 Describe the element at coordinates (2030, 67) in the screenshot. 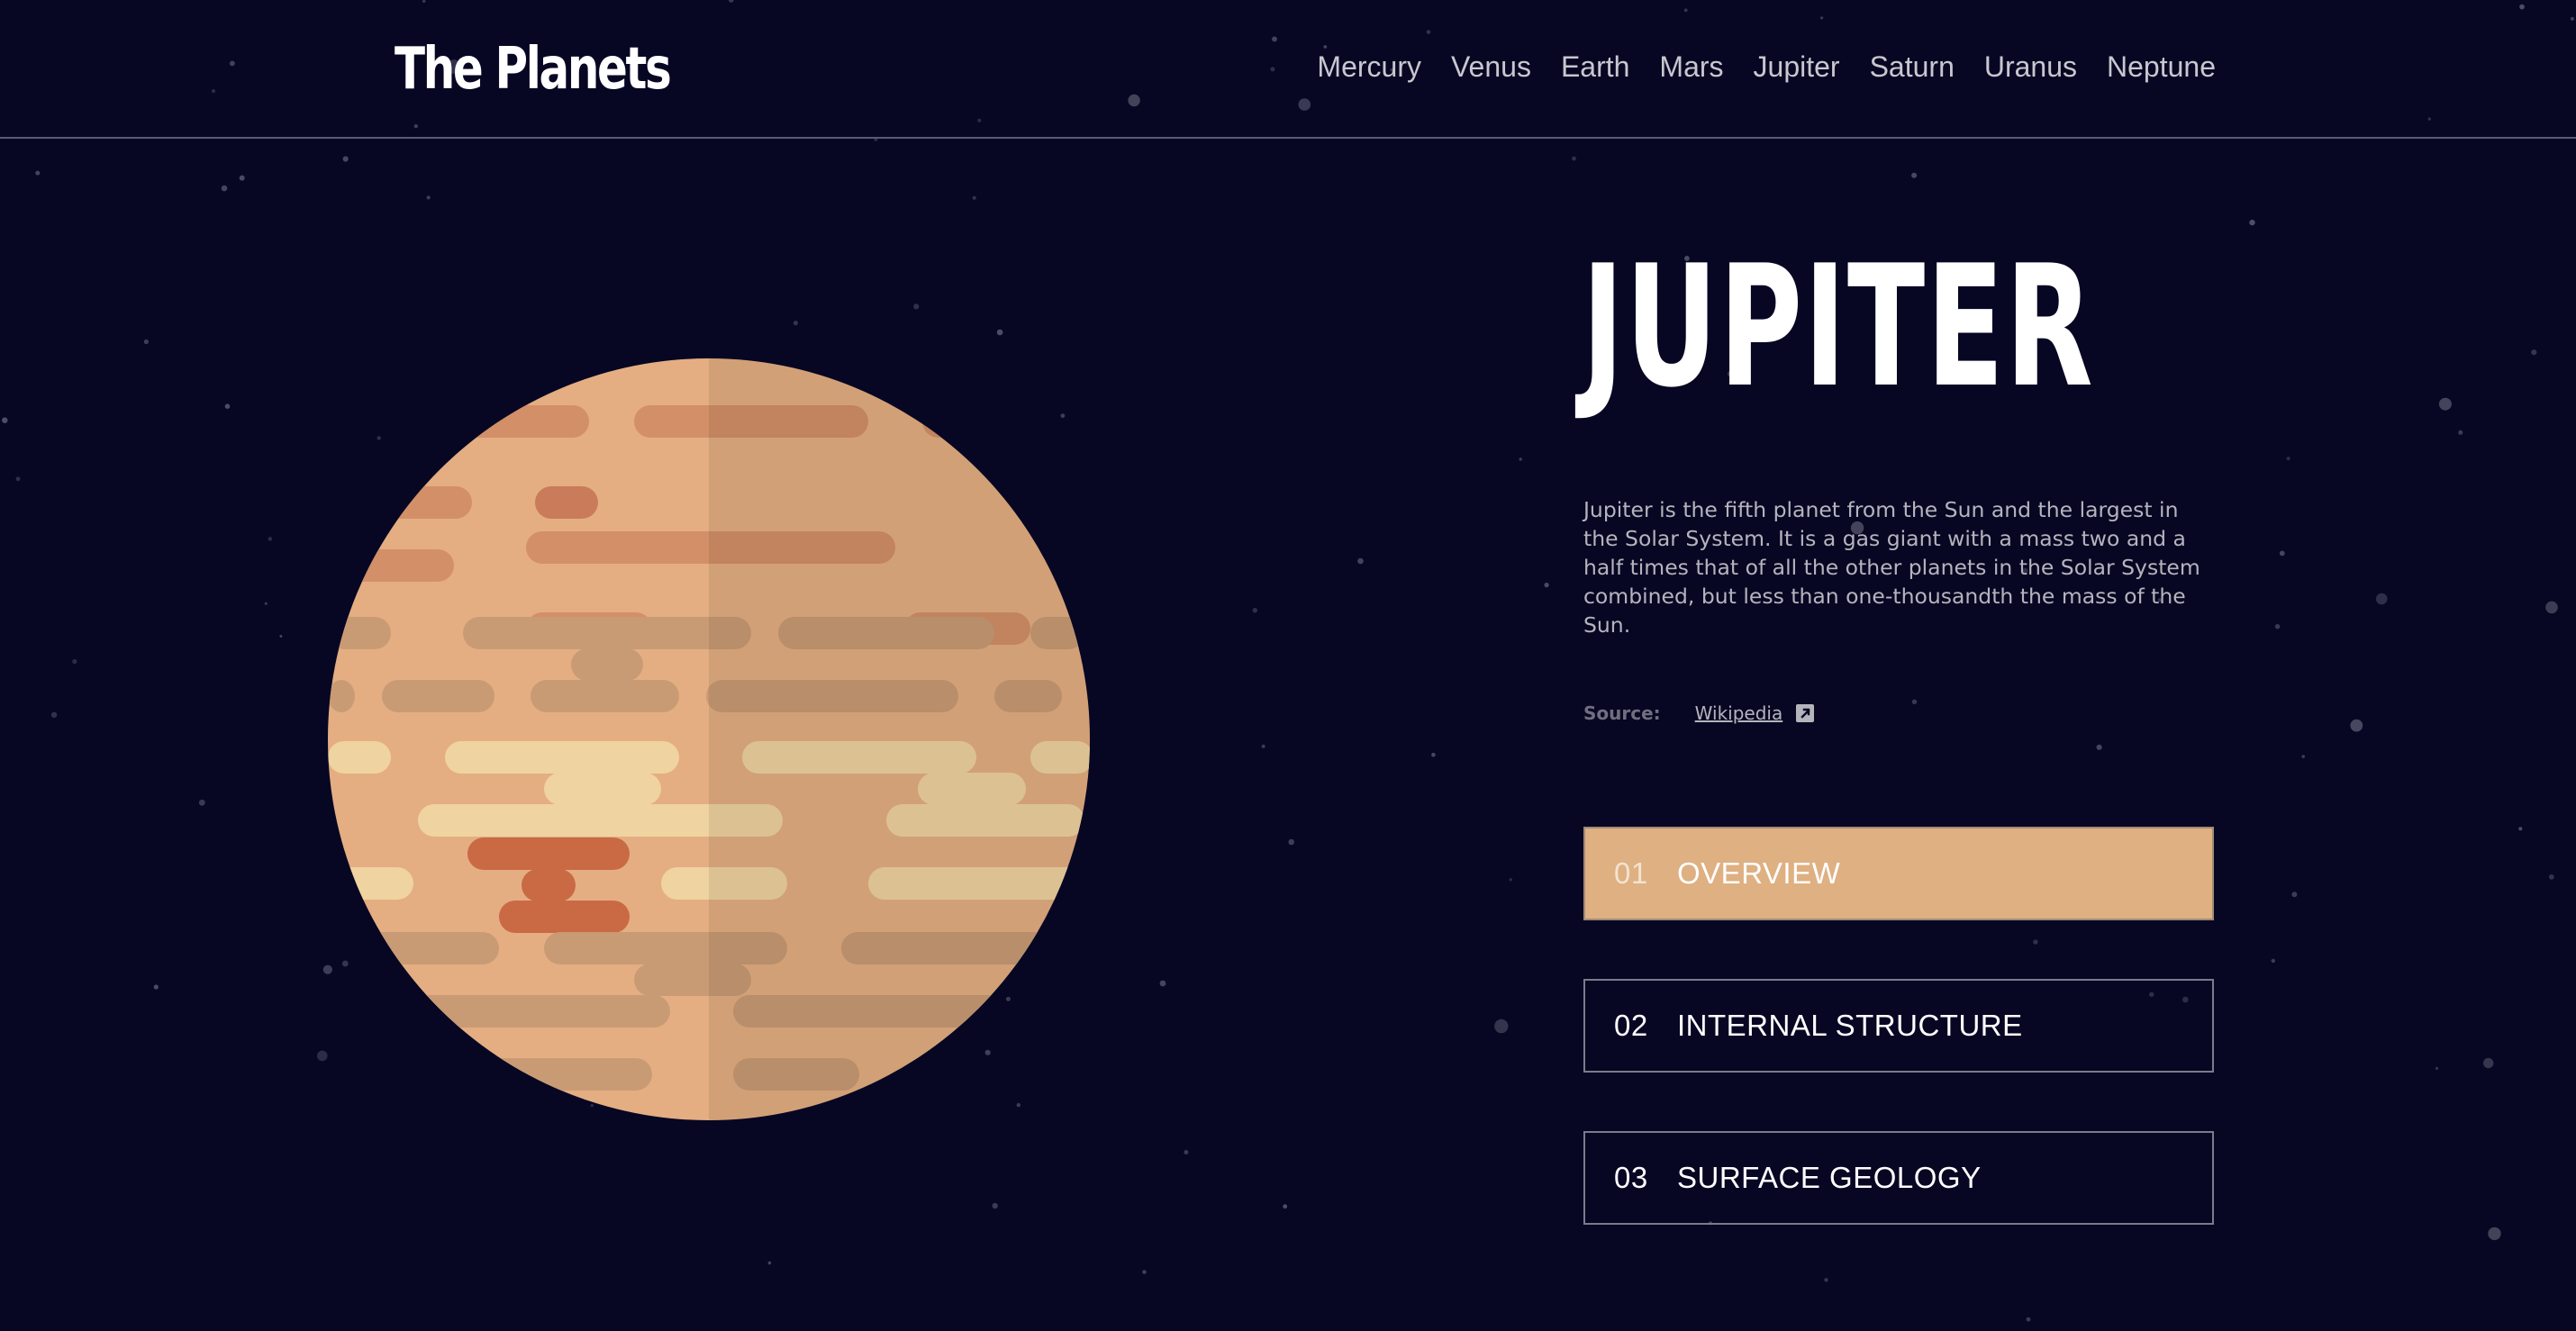

I see `nav-item-uranus: Uranus` at that location.